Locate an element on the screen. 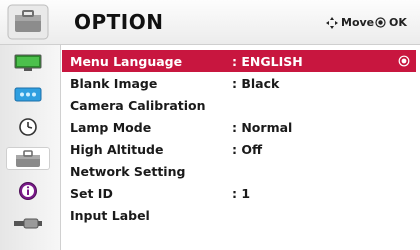 This screenshot has height=250, width=420. sidebar-item-info is located at coordinates (28, 190).